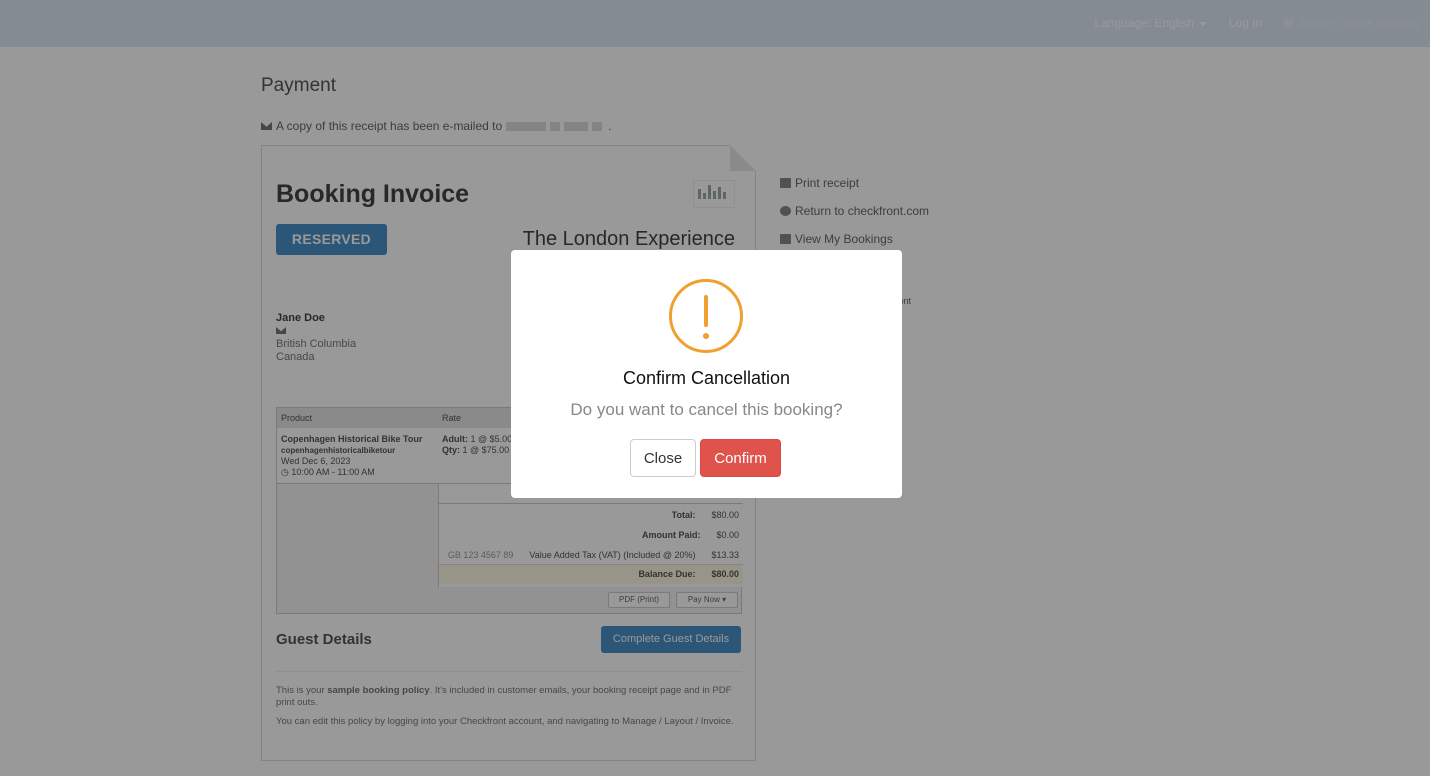 This screenshot has height=776, width=1430. What do you see at coordinates (663, 458) in the screenshot?
I see `close-button: Close` at bounding box center [663, 458].